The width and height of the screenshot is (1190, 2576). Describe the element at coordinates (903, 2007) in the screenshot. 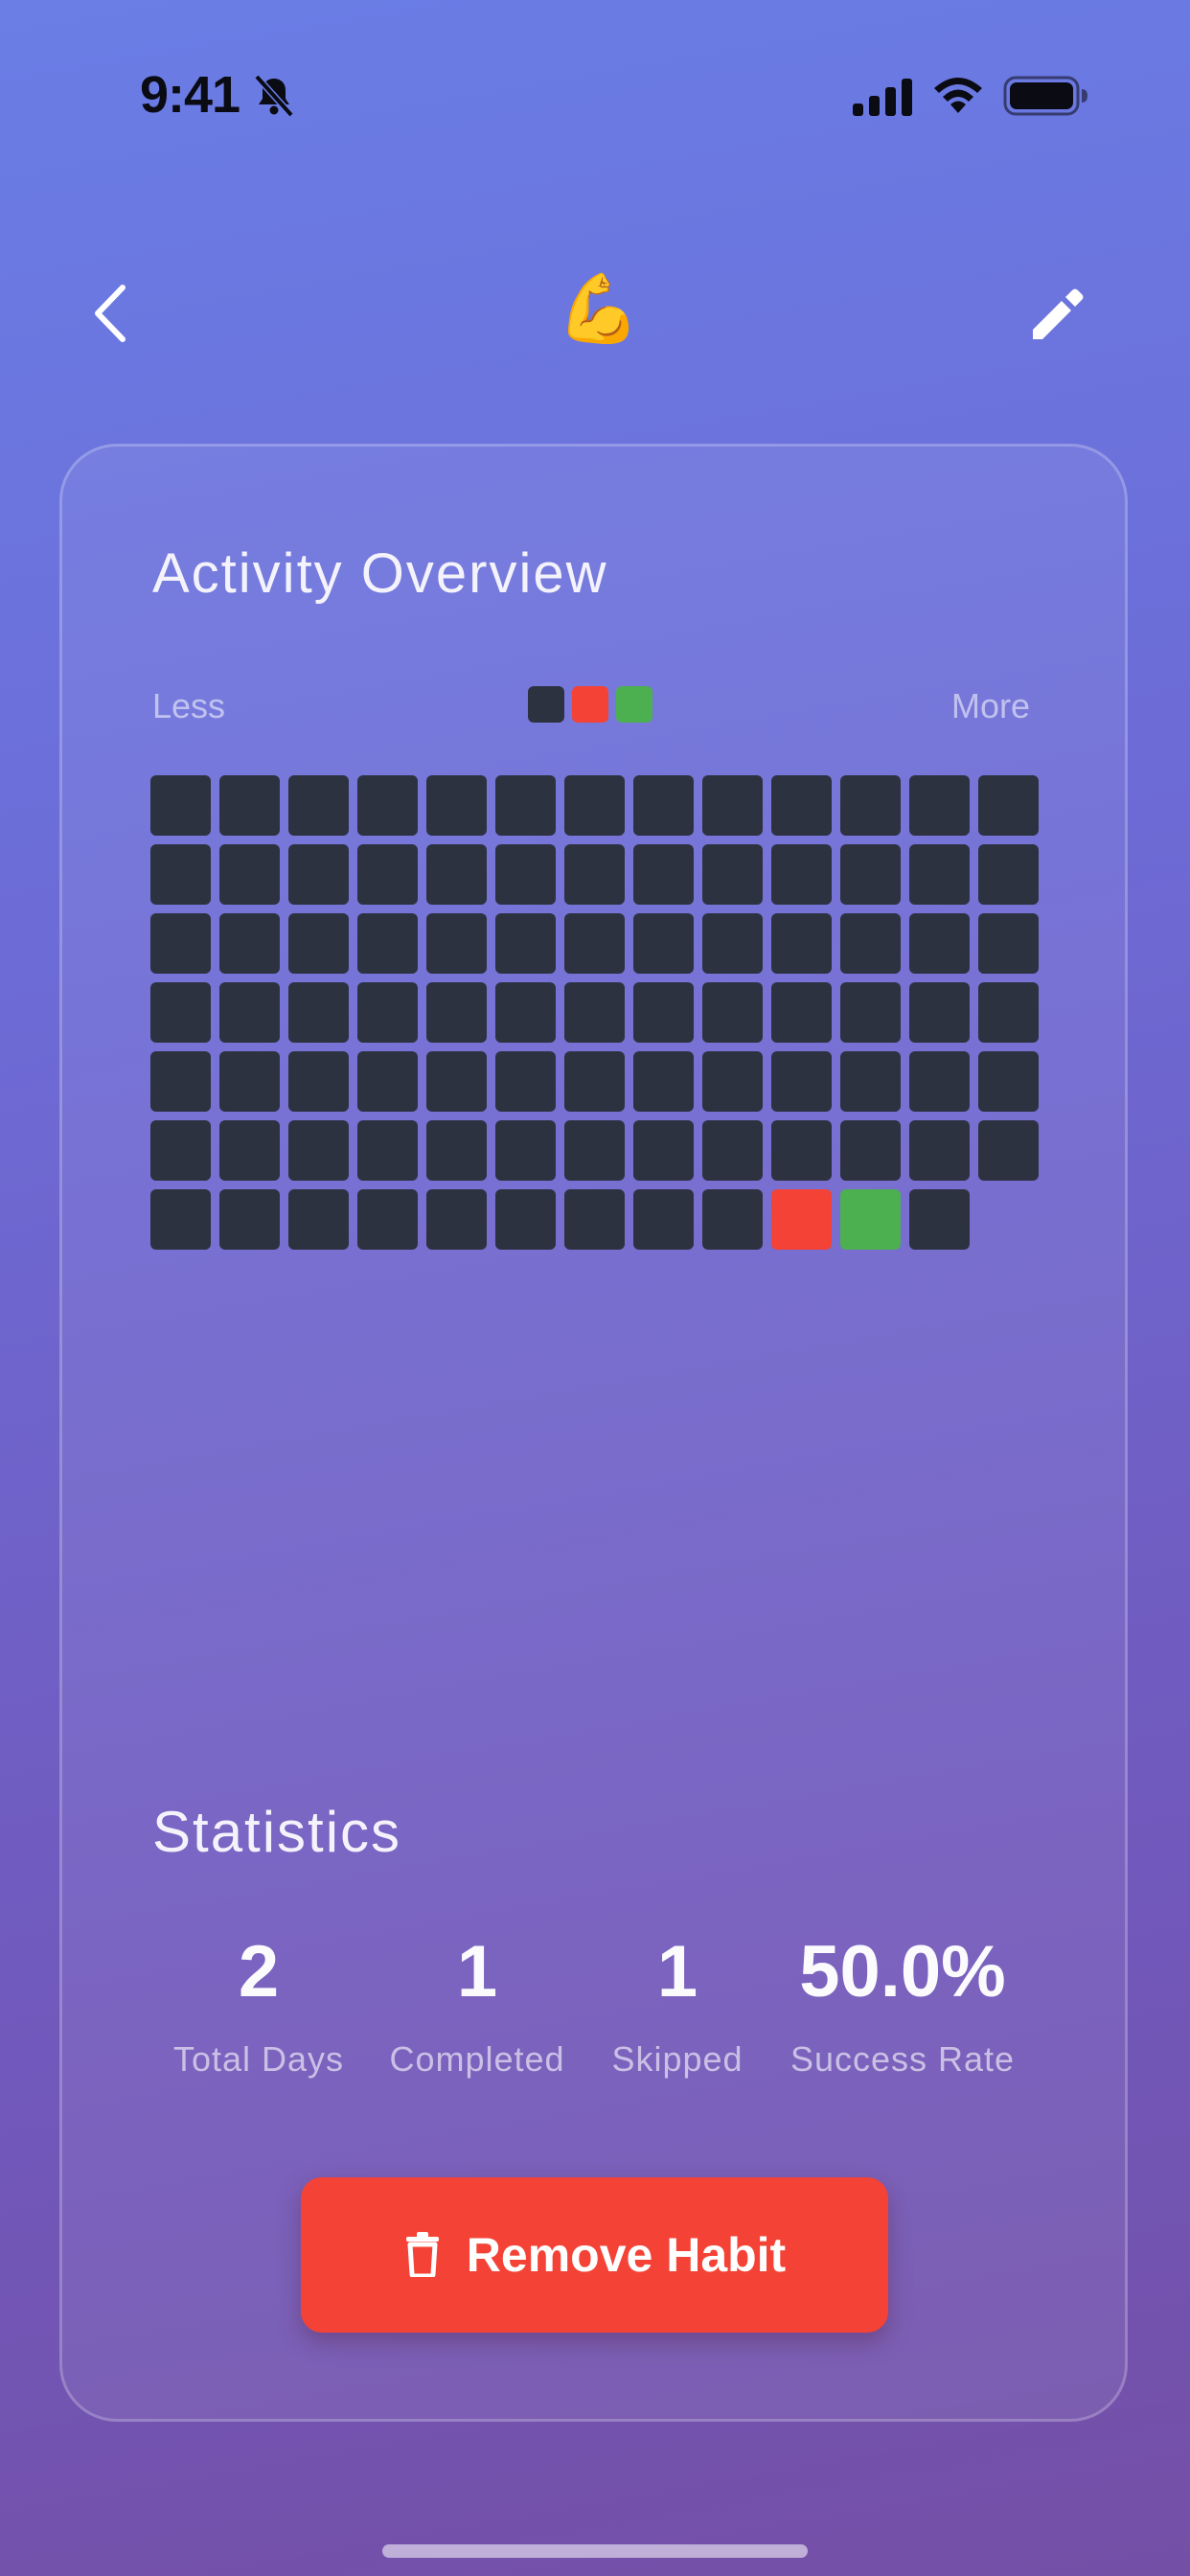

I see `stat-success-rate: 50.0% Success Rate` at that location.